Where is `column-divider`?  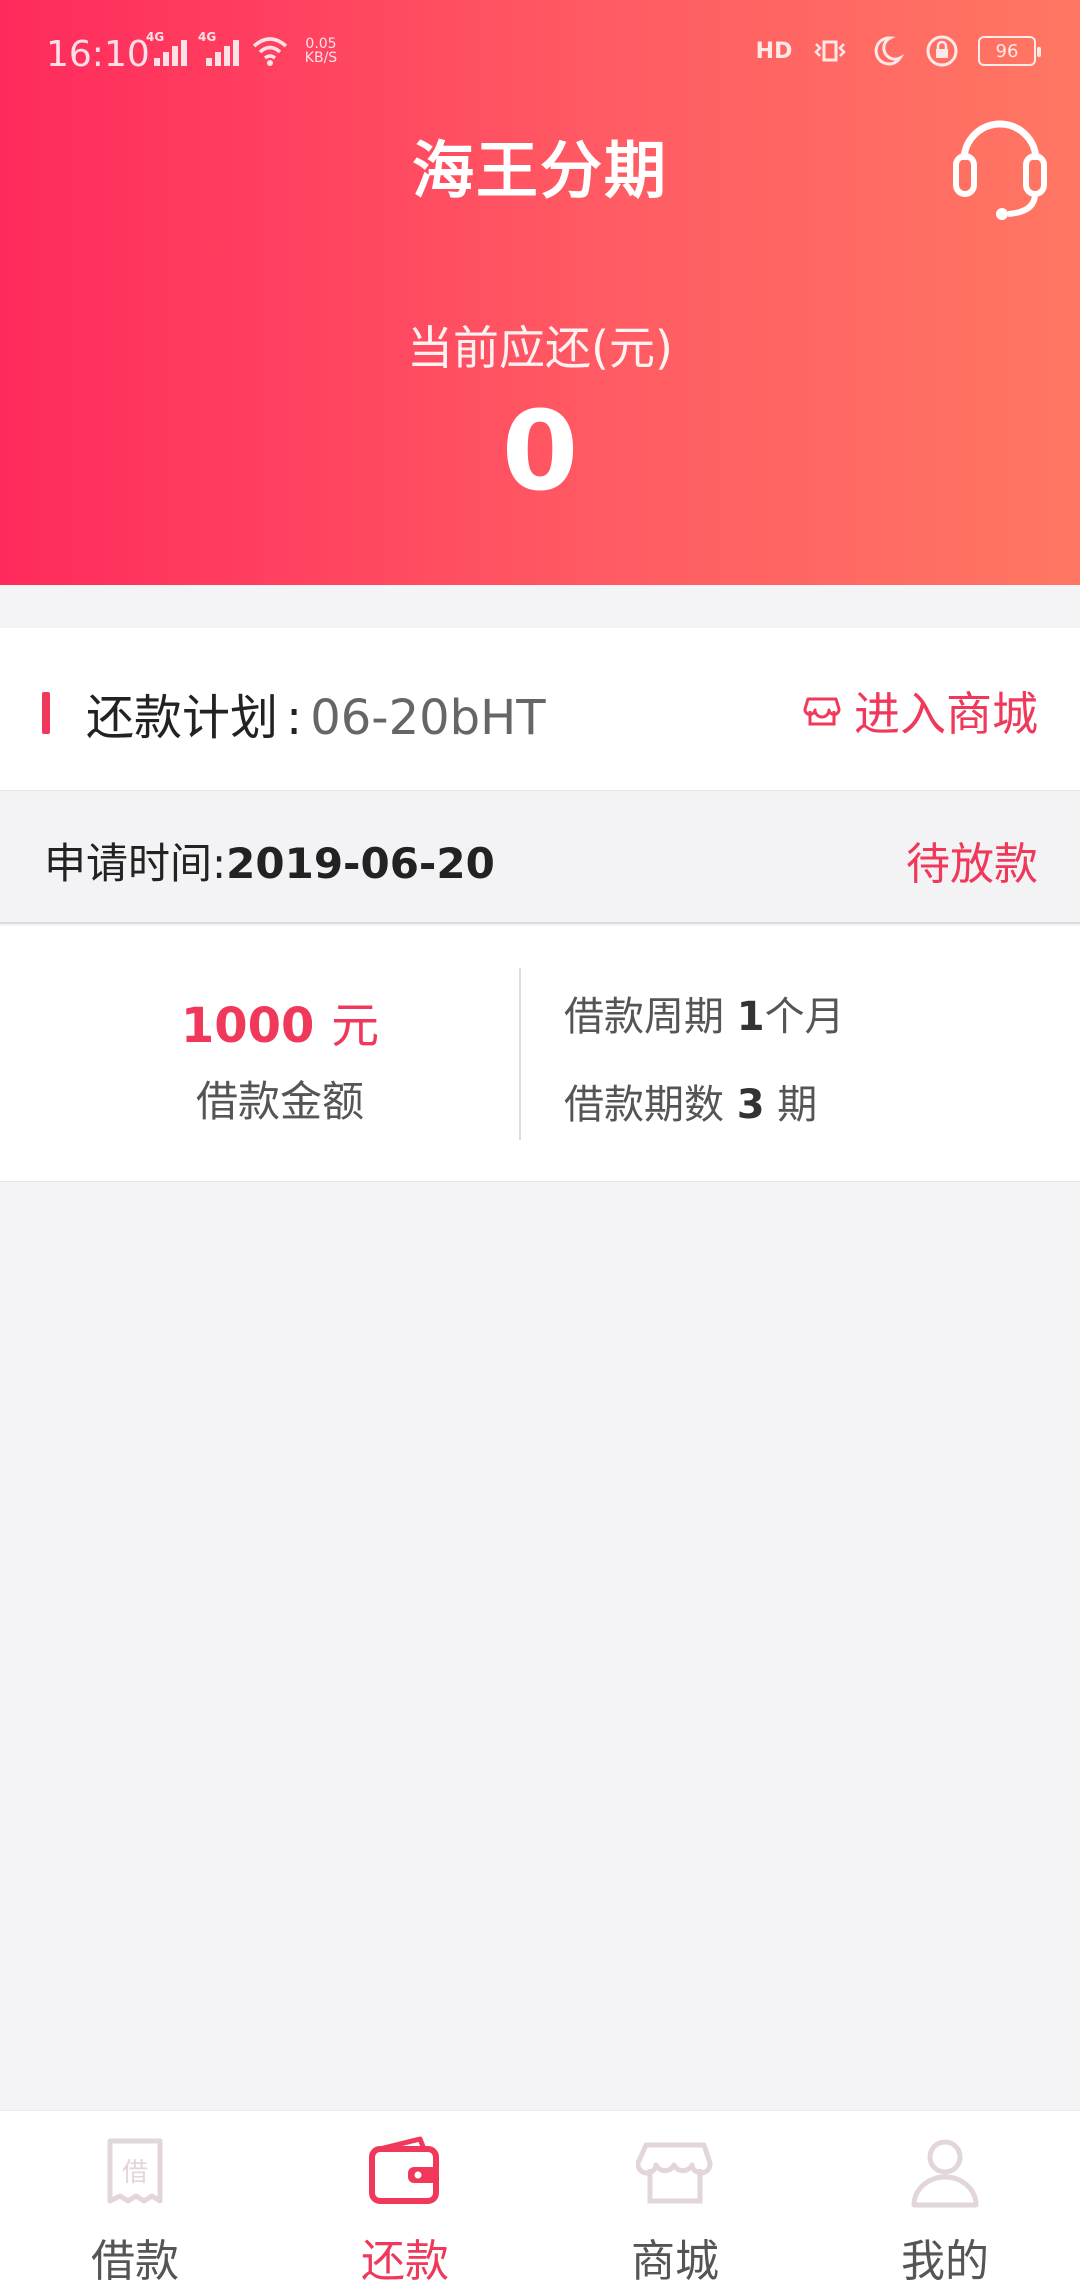 column-divider is located at coordinates (520, 1054).